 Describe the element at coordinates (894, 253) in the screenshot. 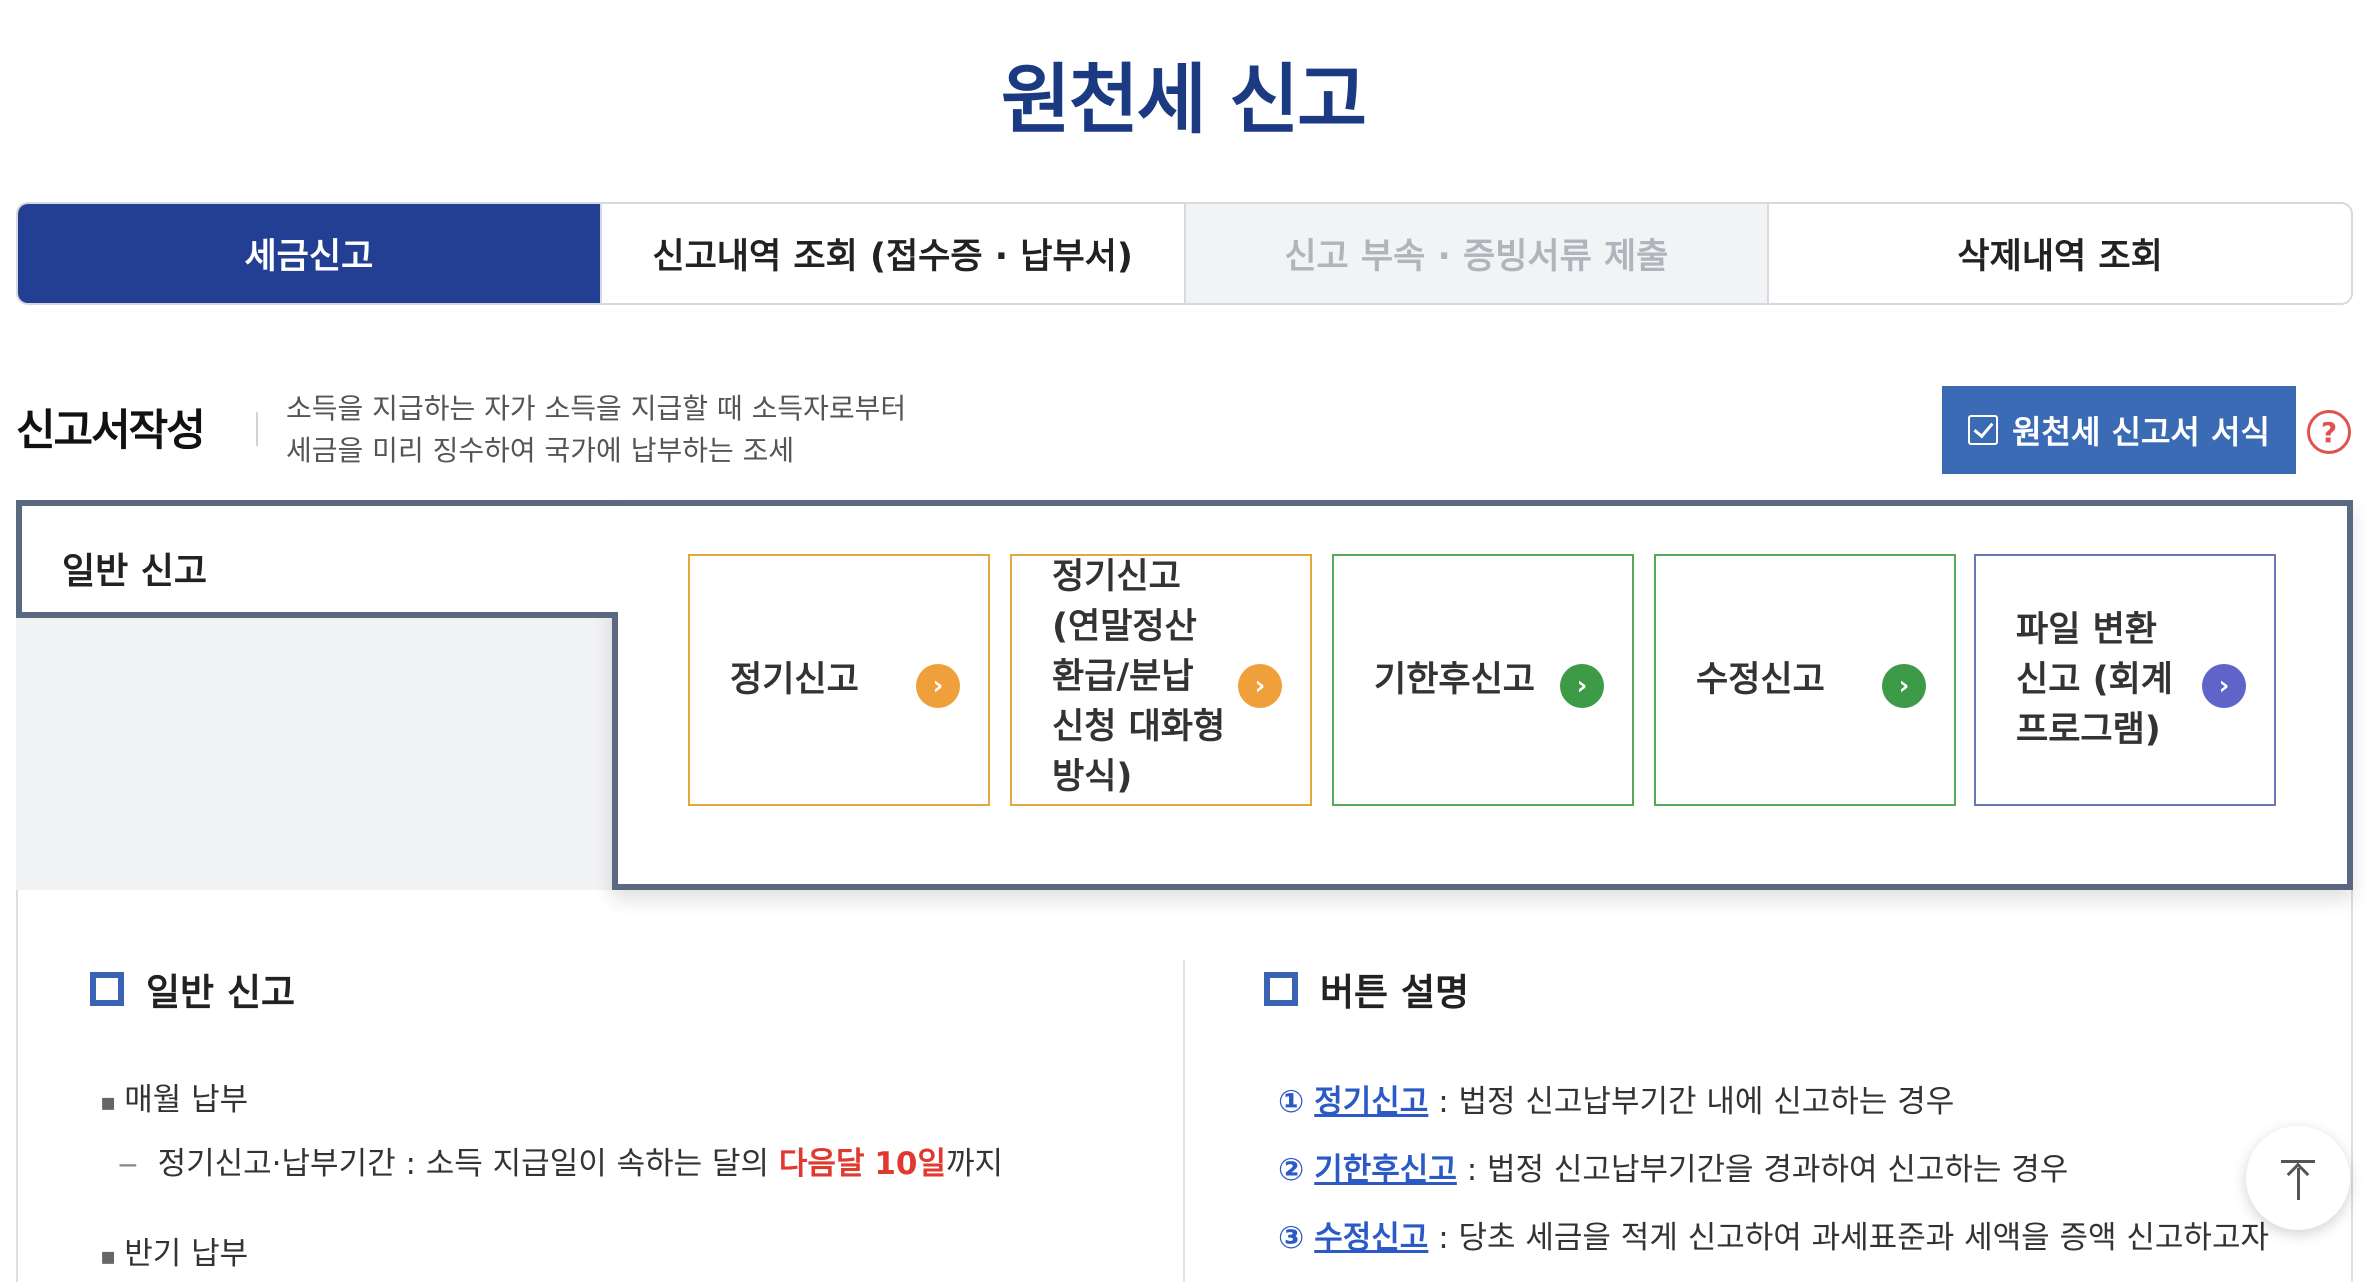

I see `tab-filing-history: 신고내역 조회 (접수증 · 납부서)` at that location.